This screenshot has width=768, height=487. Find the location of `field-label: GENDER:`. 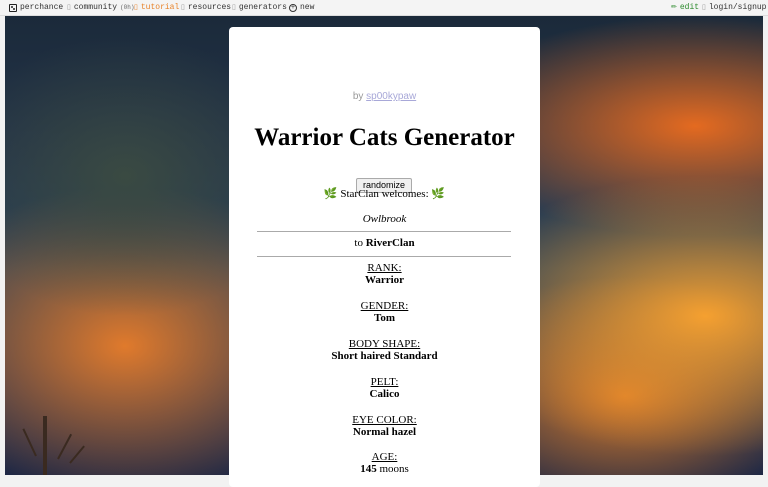

field-label: GENDER: is located at coordinates (384, 306).